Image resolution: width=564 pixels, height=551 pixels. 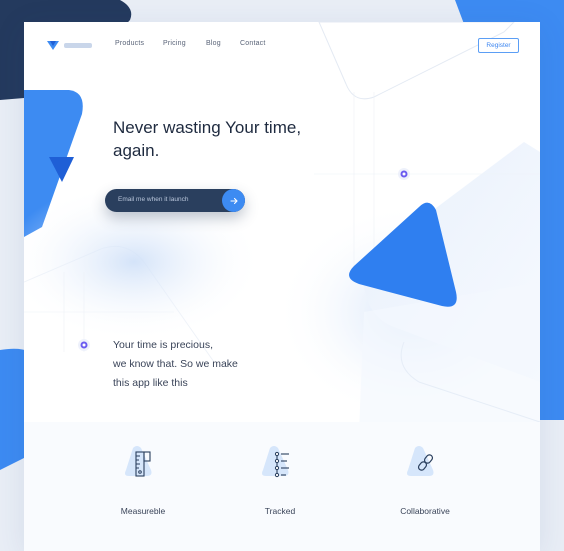 I want to click on brand-logo, so click(x=71, y=45).